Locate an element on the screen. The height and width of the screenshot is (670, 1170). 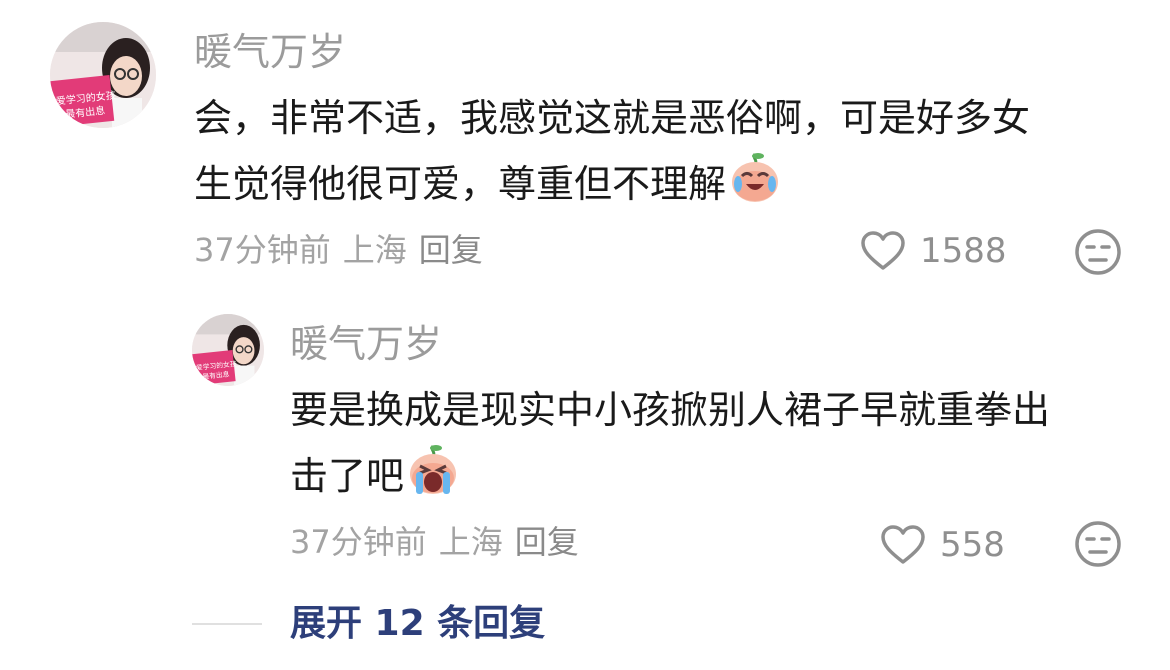
like-button: 558 is located at coordinates (942, 545).